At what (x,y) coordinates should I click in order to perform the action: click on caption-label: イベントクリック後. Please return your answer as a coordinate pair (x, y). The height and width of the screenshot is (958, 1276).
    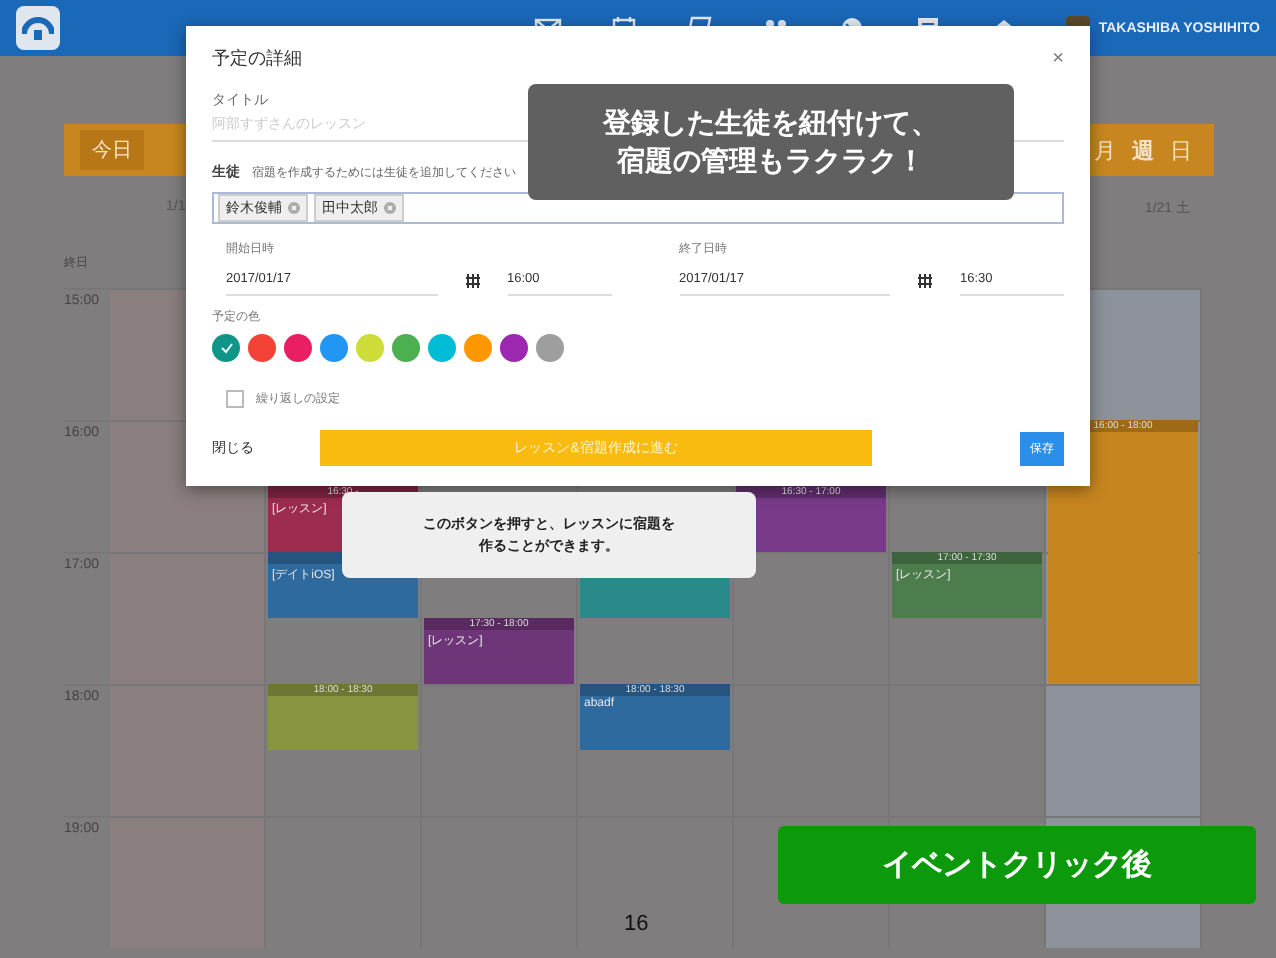
    Looking at the image, I should click on (1017, 865).